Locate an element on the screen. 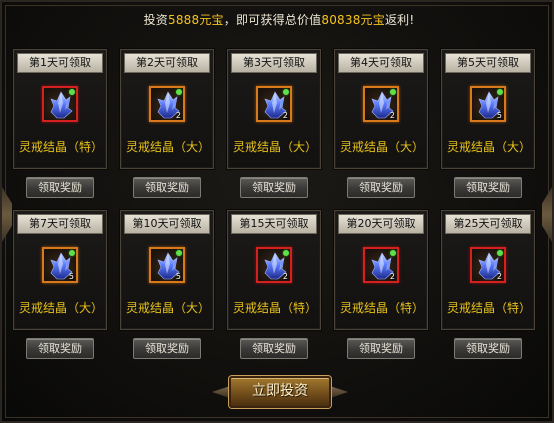  day-label: 第1天可领取 is located at coordinates (60, 63).